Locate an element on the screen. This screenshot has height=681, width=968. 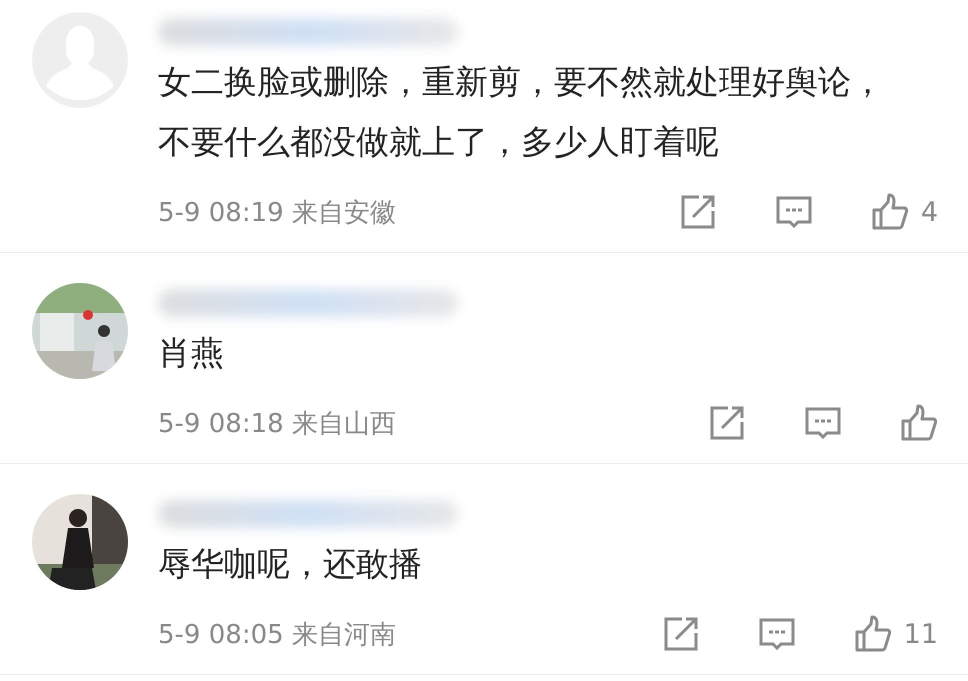
comment-text: 女二换脸或删除，重新剪，要不然就处理好舆论，不要什么都没做就上了，多少人盯着呢 is located at coordinates (521, 112).